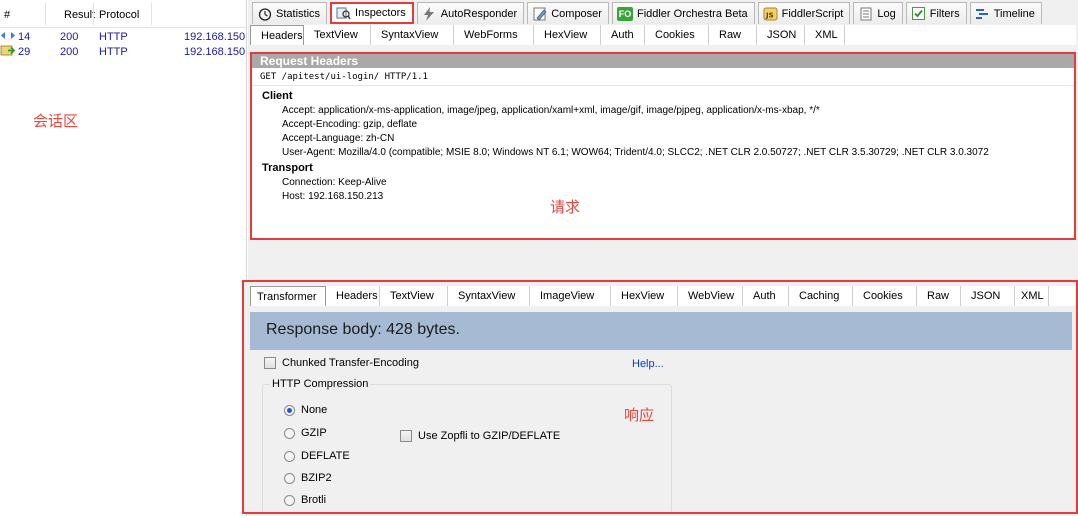 Image resolution: width=1078 pixels, height=516 pixels. Describe the element at coordinates (289, 410) in the screenshot. I see `radio-selected-icon` at that location.